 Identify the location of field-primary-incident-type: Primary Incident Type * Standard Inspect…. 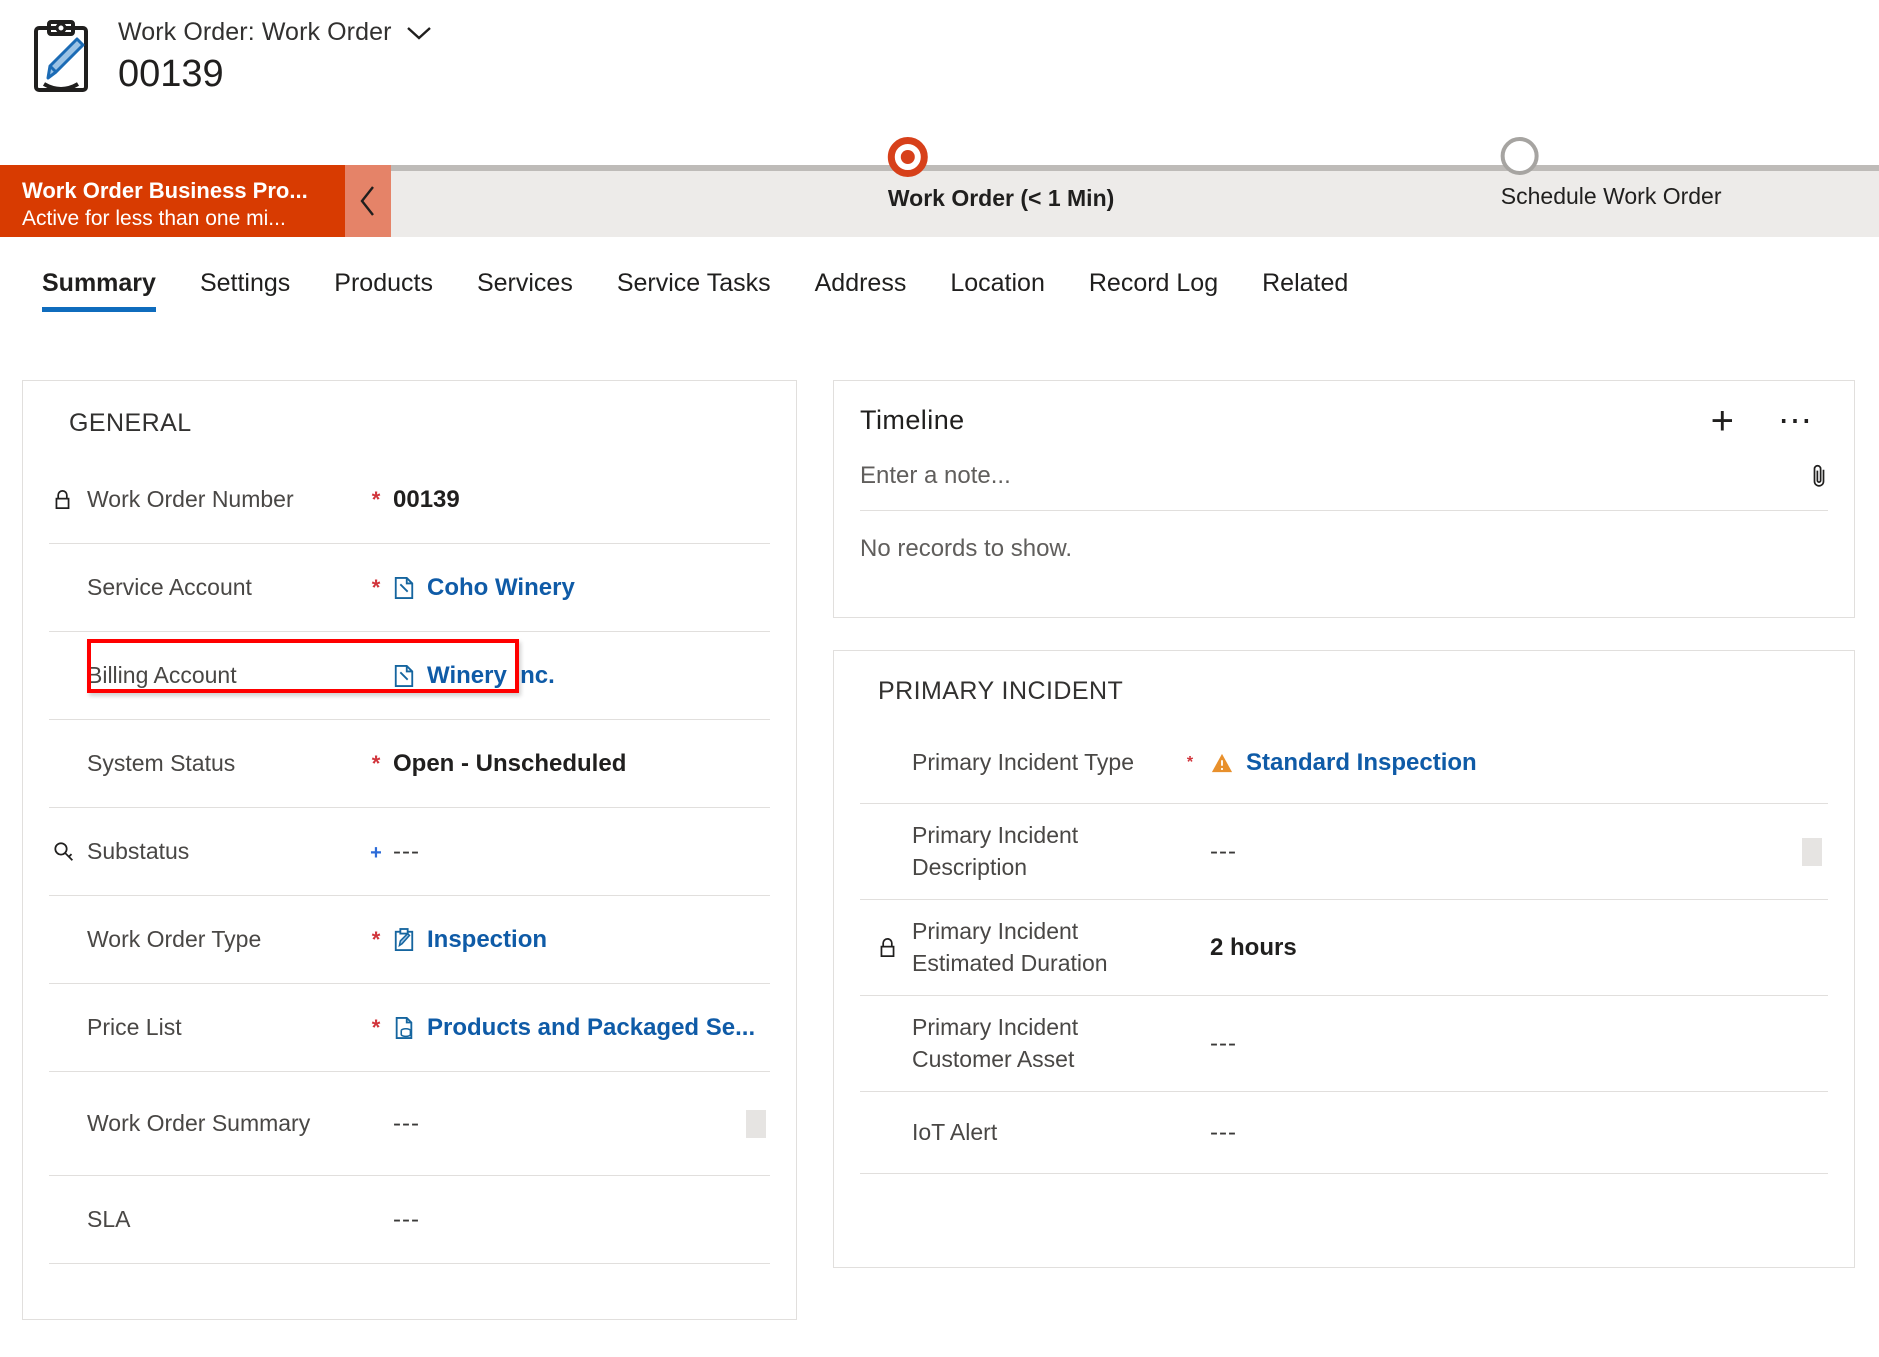
(1344, 763).